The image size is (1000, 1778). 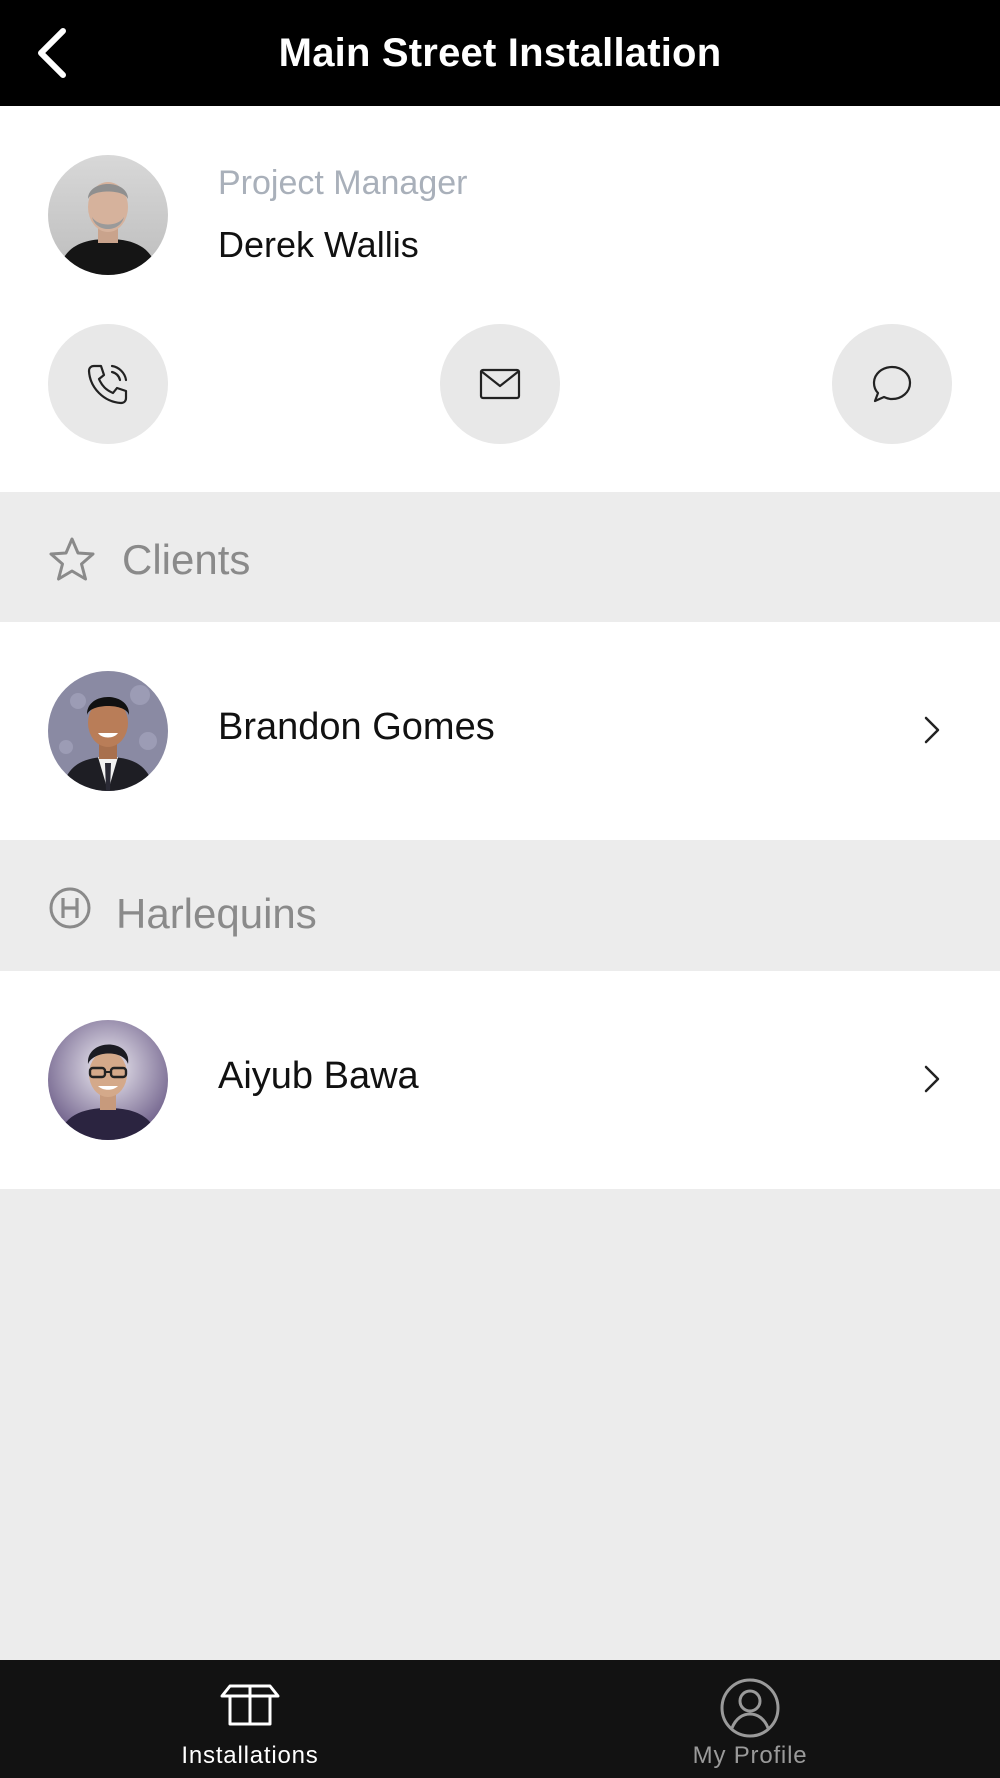 What do you see at coordinates (70, 908) in the screenshot?
I see `letter-h-circle-icon` at bounding box center [70, 908].